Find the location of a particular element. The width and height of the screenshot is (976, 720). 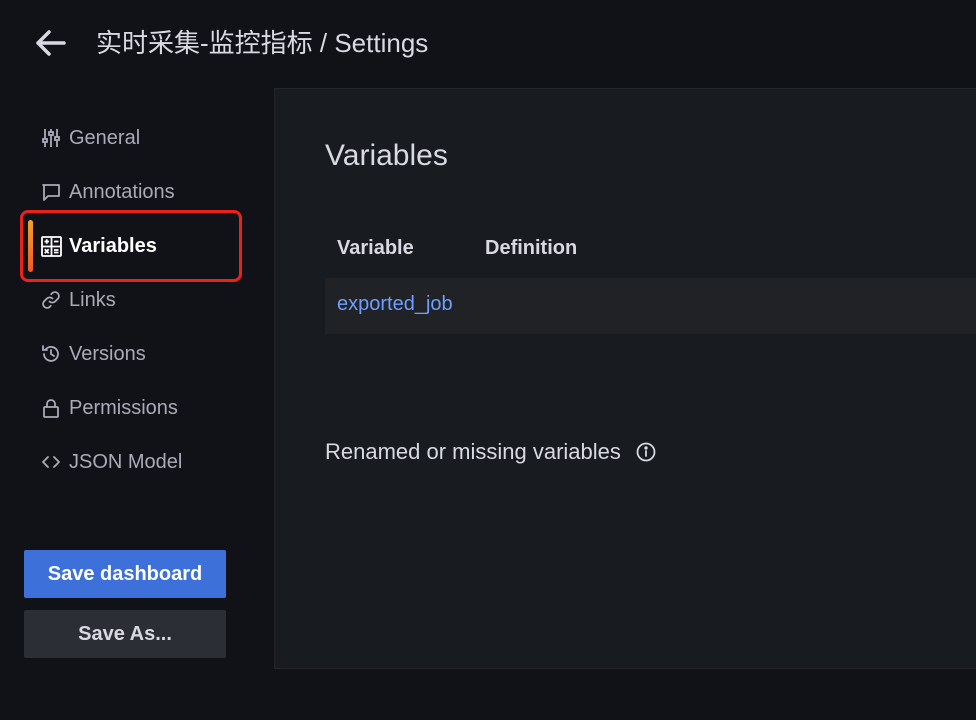

sidebar-item-label: Versions is located at coordinates (107, 353).